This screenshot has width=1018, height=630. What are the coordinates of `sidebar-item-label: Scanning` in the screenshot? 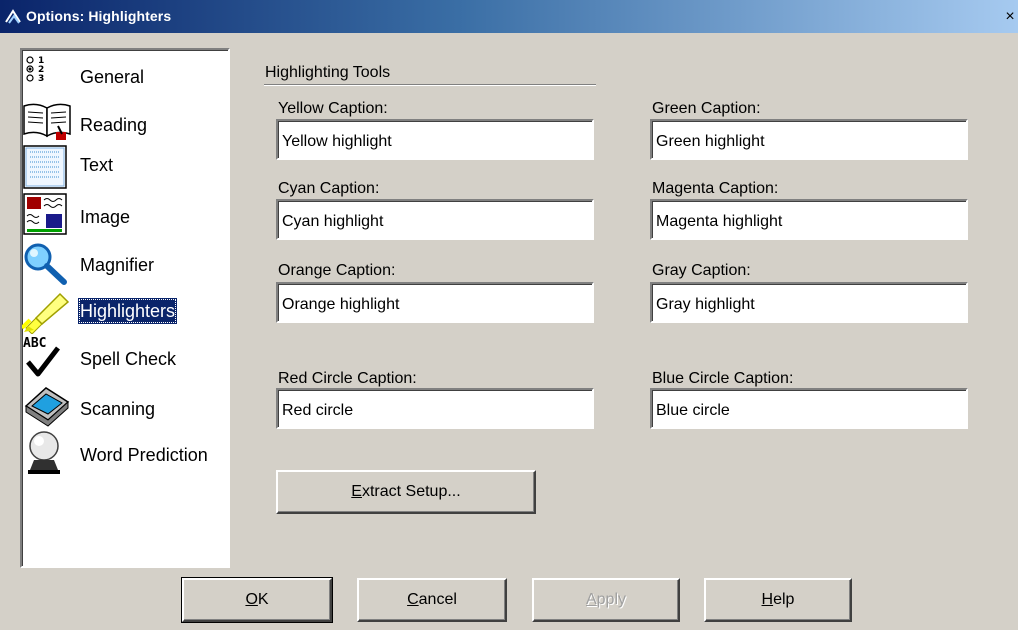 It's located at (118, 409).